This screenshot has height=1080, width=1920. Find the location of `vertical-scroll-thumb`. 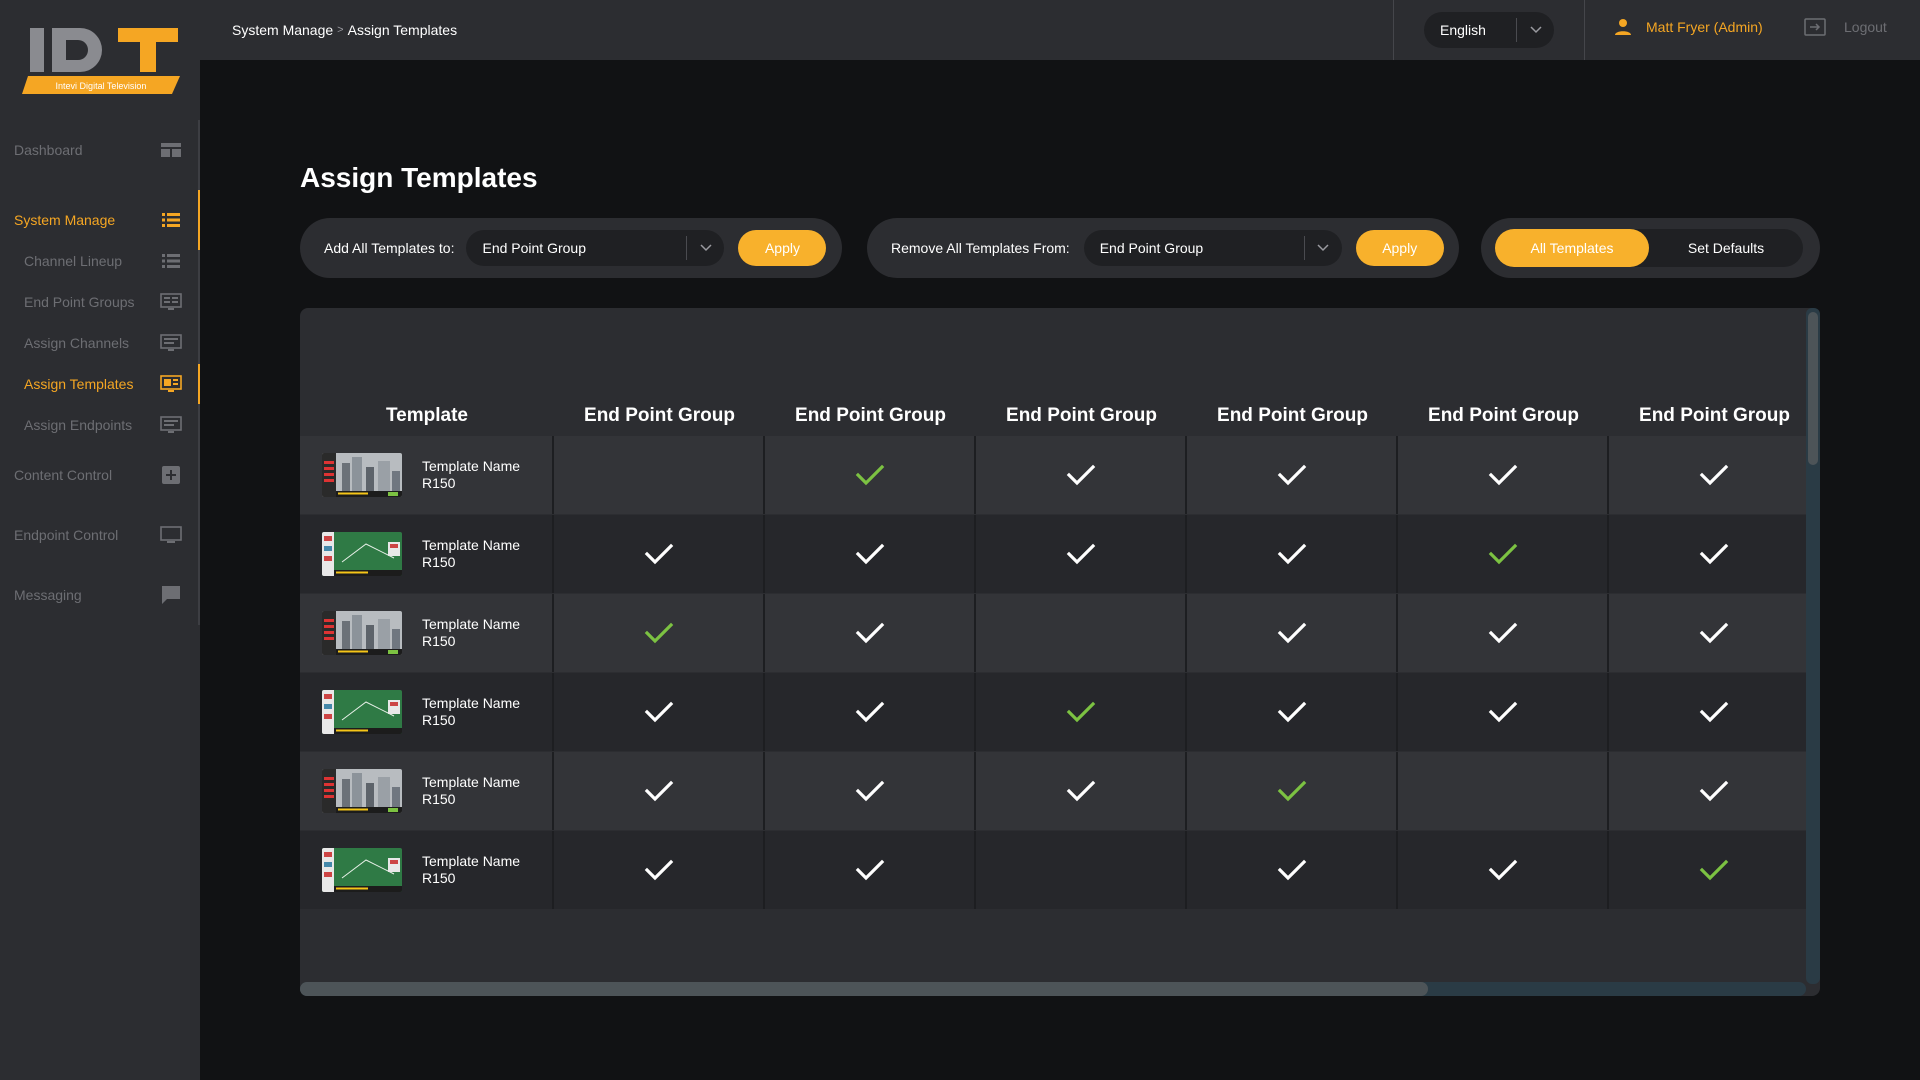

vertical-scroll-thumb is located at coordinates (1813, 388).